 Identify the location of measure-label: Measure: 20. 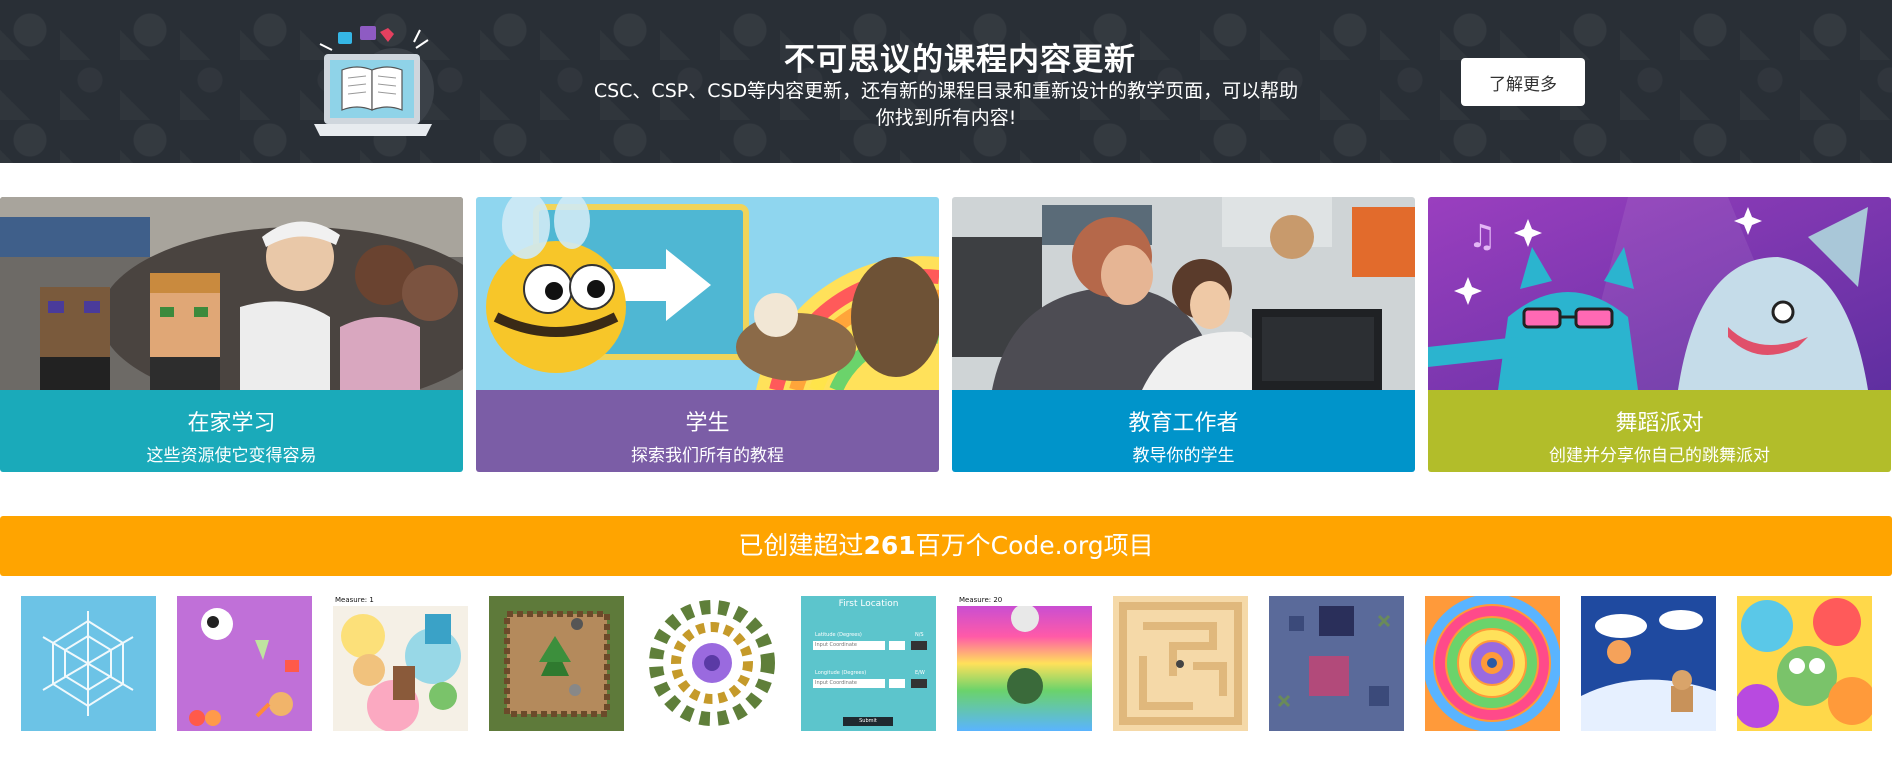
(981, 600).